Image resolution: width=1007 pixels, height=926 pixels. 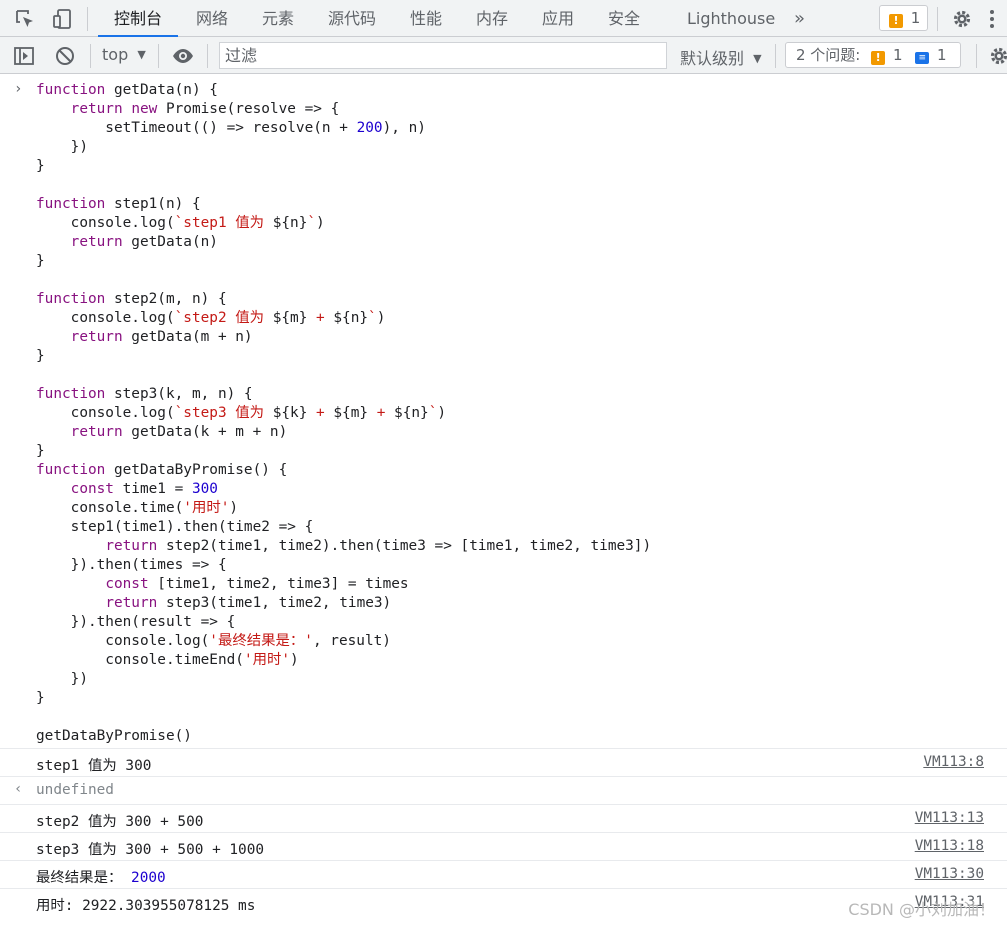 I want to click on result-arrow-icon: ‹, so click(x=18, y=789).